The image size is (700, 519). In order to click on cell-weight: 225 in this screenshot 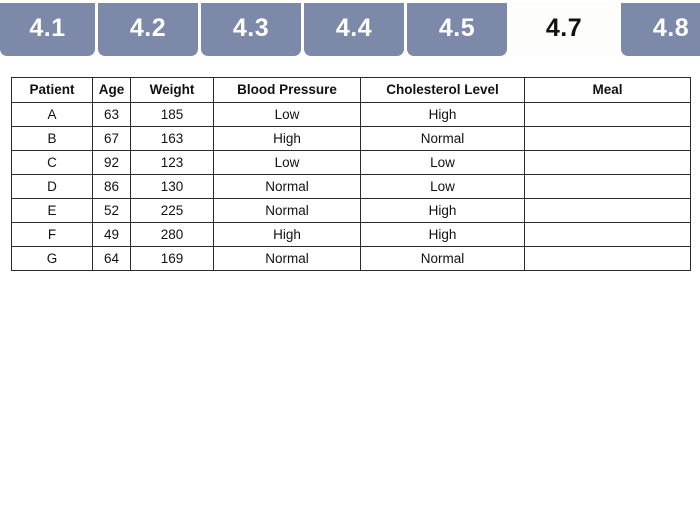, I will do `click(172, 210)`.